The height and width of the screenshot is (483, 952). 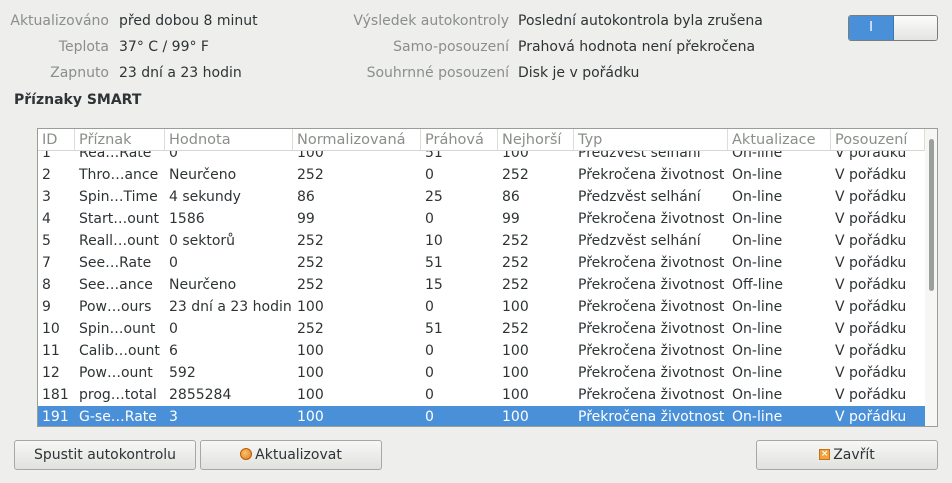 I want to click on self-assessment-value: Prahová hodnota není překročena, so click(x=637, y=47).